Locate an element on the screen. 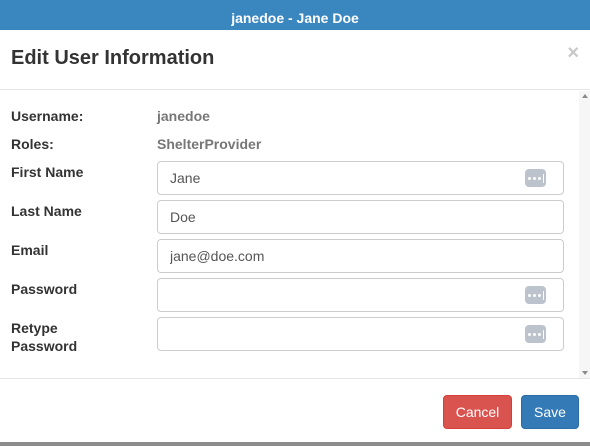  close-icon: × is located at coordinates (573, 53).